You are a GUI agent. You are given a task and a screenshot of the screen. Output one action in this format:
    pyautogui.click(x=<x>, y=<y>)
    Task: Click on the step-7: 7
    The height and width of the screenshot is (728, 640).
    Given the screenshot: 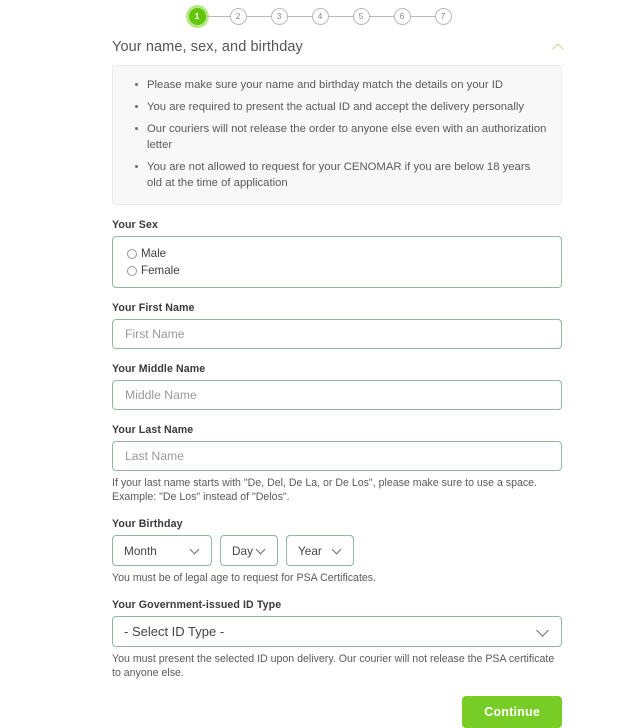 What is the action you would take?
    pyautogui.click(x=443, y=16)
    